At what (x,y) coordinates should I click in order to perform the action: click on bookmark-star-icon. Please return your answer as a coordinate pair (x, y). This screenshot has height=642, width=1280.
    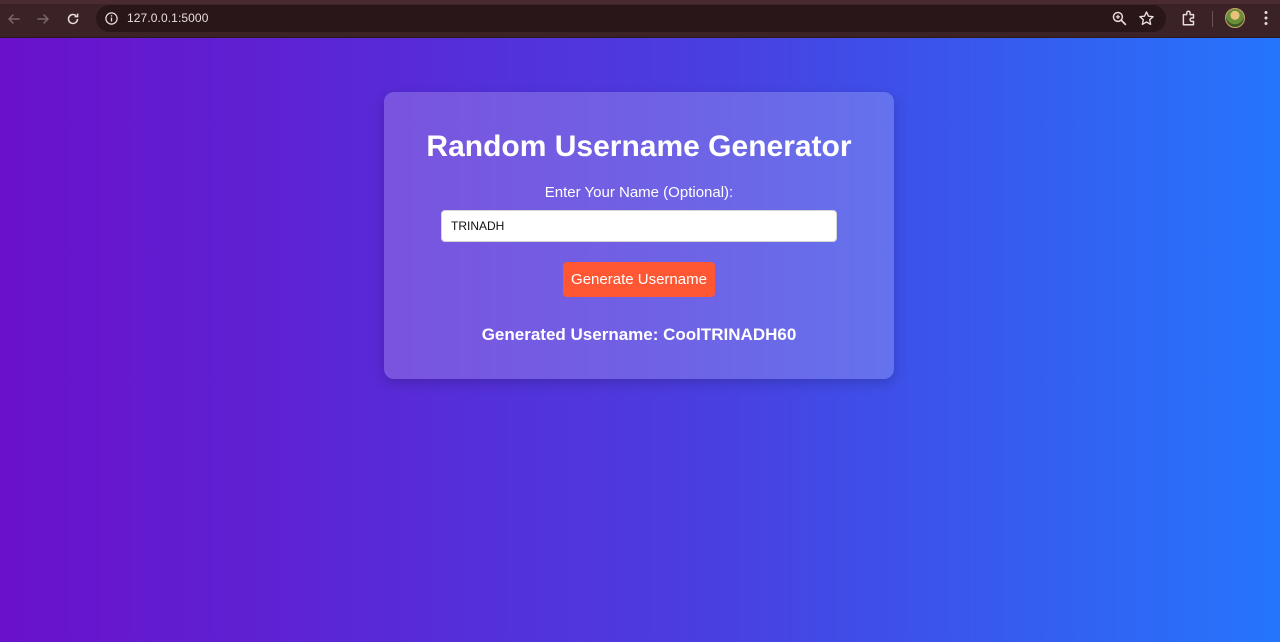
    Looking at the image, I should click on (1146, 18).